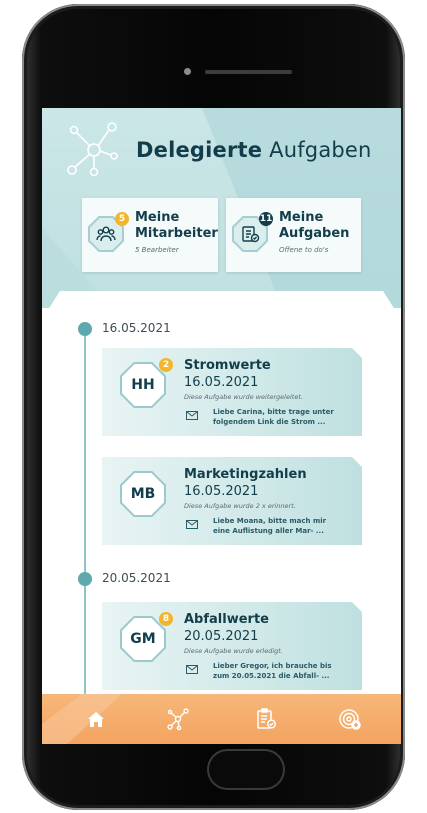  Describe the element at coordinates (166, 365) in the screenshot. I see `task-badge: 2` at that location.